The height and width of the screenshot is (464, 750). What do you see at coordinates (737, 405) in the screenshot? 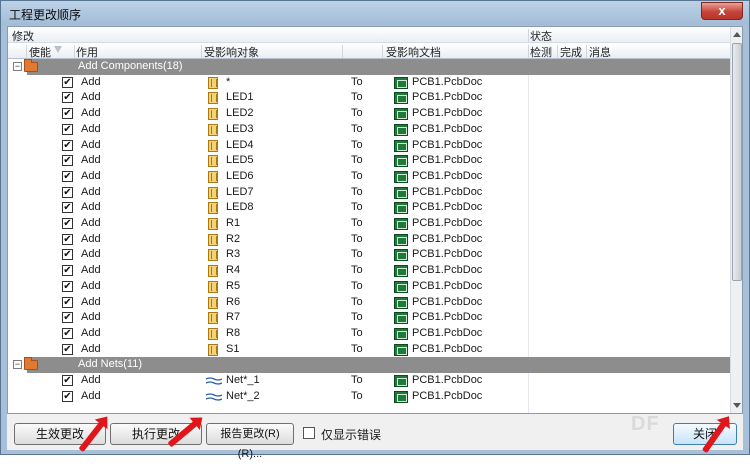
I see `scroll-down-icon` at bounding box center [737, 405].